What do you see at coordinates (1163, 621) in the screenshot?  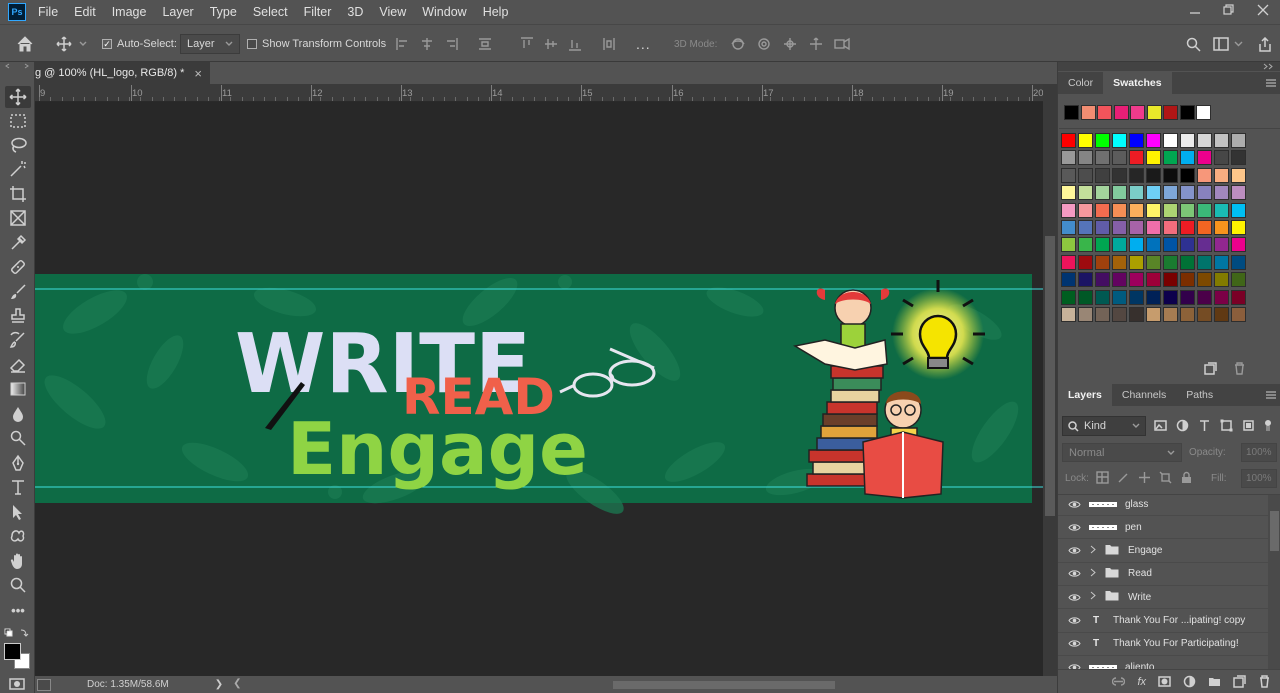 I see `layer-row: T Thank You For ...ipating! copy` at bounding box center [1163, 621].